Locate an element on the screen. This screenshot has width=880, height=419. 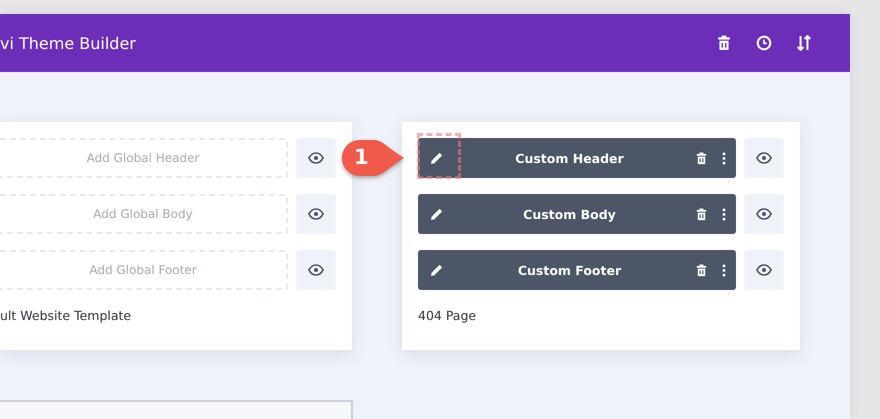
slot-label: Custom Footer is located at coordinates (569, 270).